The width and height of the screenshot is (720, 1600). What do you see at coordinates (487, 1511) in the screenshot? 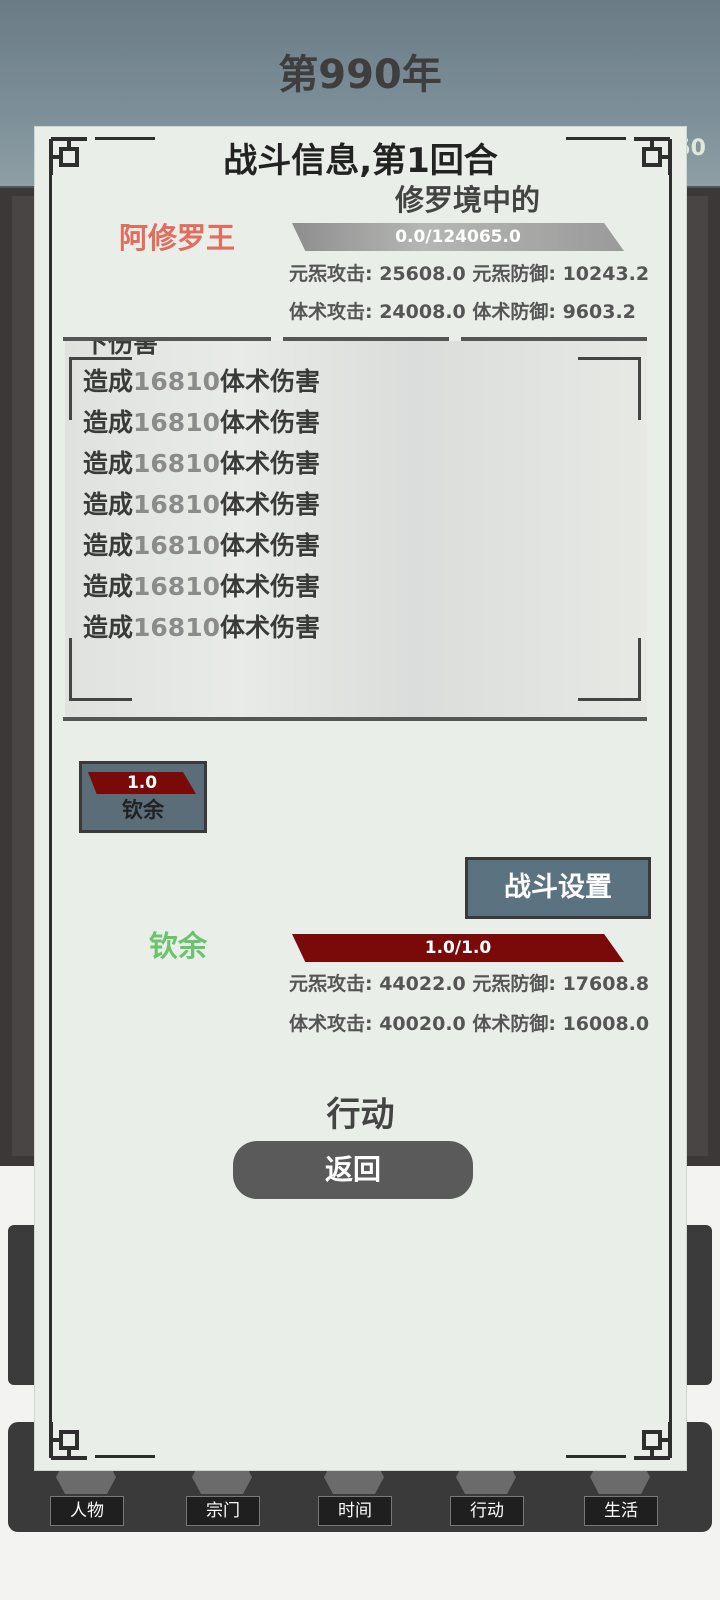
I see `nav-label: 行动` at bounding box center [487, 1511].